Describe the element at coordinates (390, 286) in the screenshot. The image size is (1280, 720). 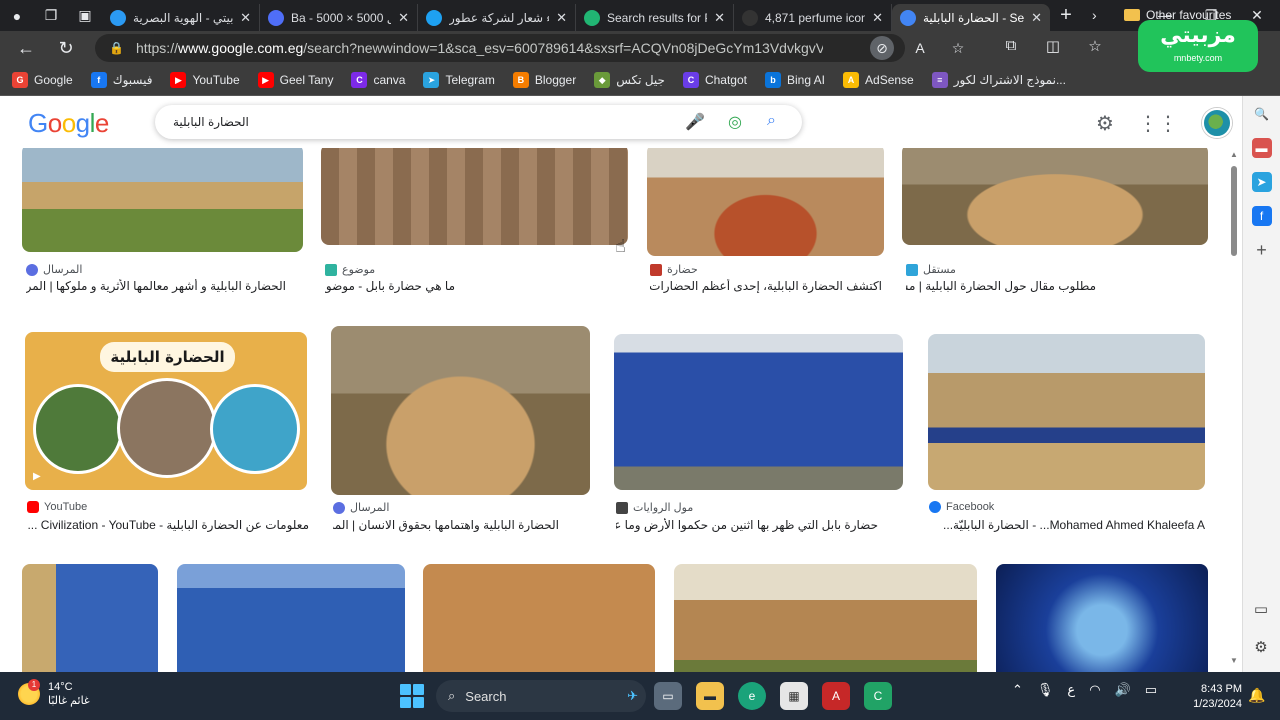
I see `result-caption: ما هي حضارة بابل - موضوع` at that location.